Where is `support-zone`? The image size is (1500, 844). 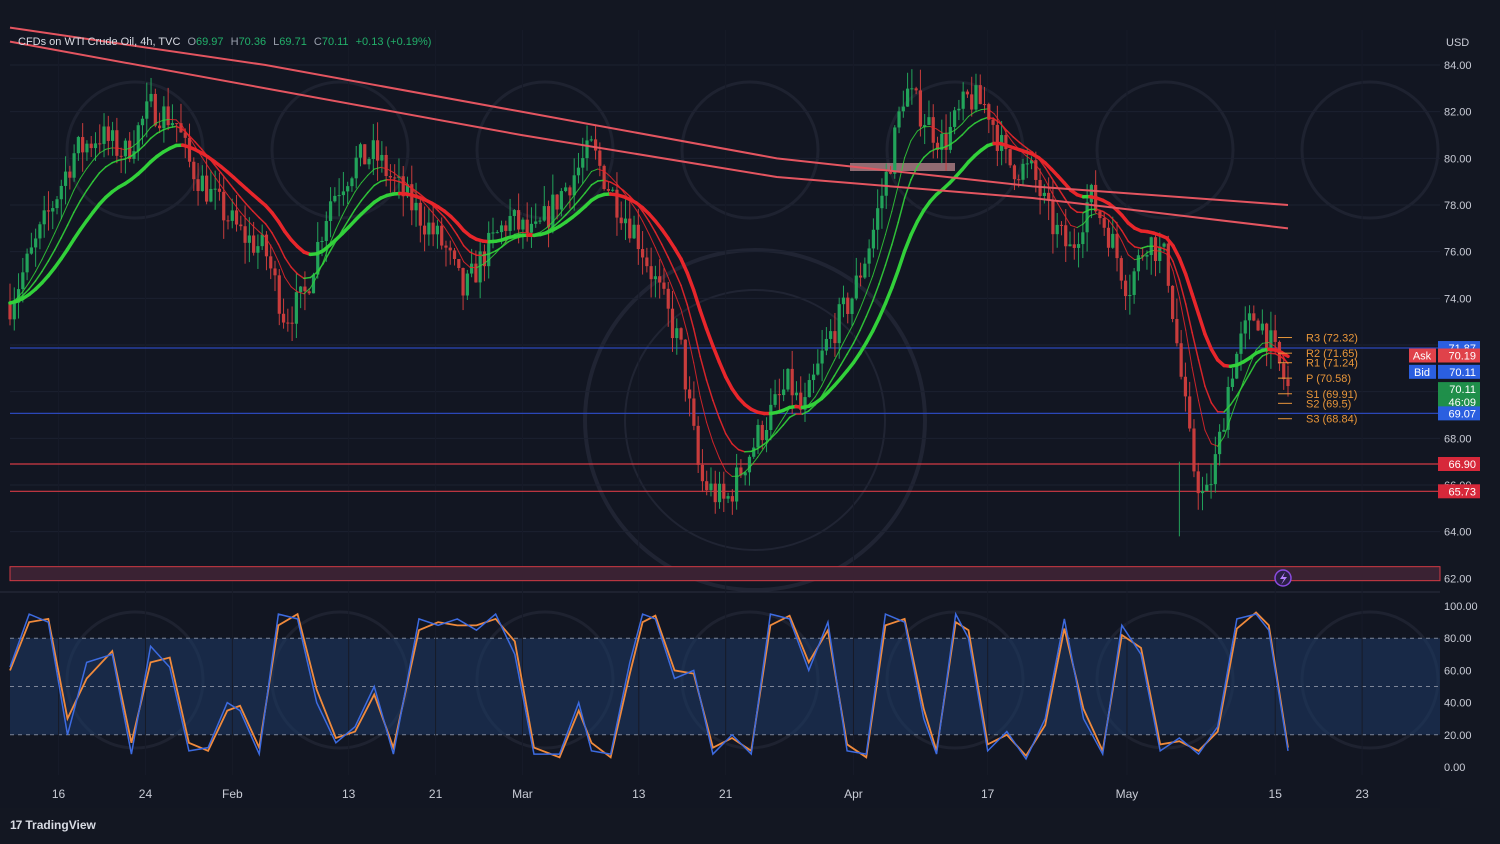
support-zone is located at coordinates (725, 574).